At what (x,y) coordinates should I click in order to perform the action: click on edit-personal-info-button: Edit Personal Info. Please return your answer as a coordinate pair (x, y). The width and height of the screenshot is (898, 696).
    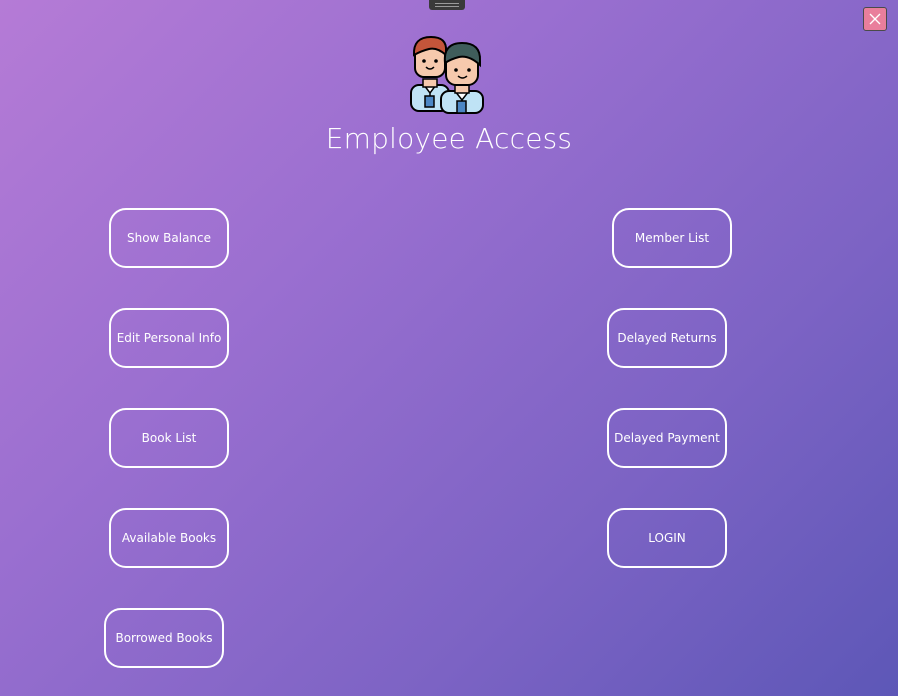
    Looking at the image, I should click on (169, 338).